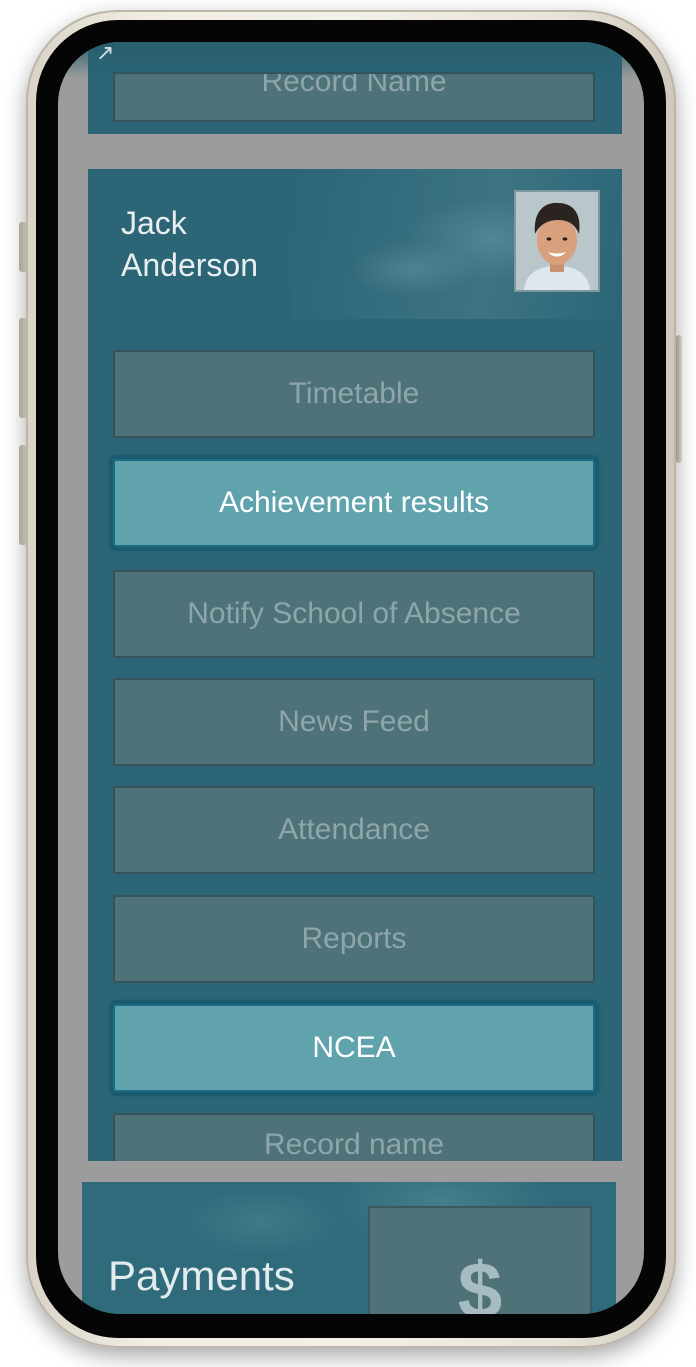  I want to click on record-name-button: Record name, so click(354, 1137).